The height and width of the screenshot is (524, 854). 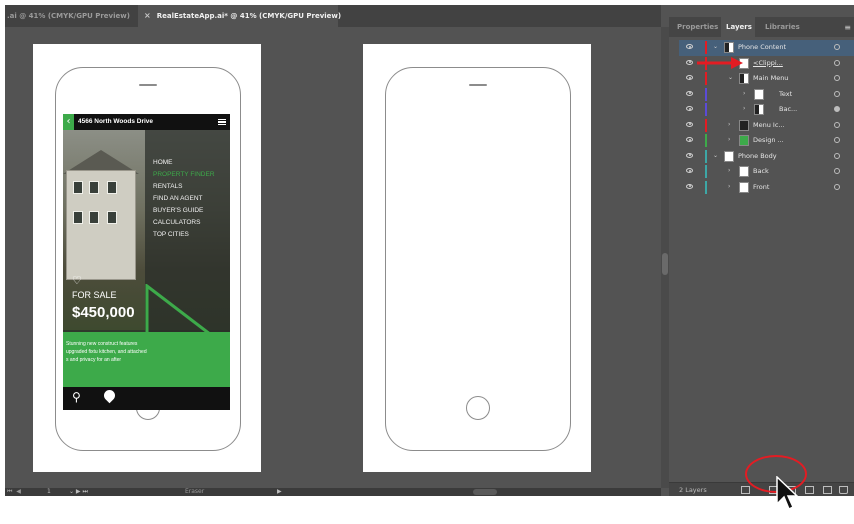 I want to click on panel-menu-icon: ≡, so click(x=847, y=27).